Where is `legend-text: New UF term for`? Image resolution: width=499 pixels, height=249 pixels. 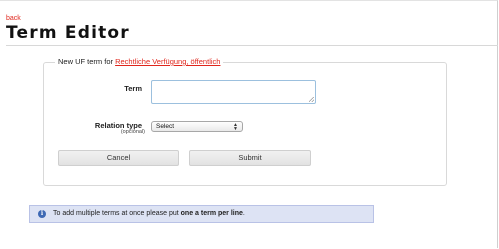
legend-text: New UF term for is located at coordinates (87, 61).